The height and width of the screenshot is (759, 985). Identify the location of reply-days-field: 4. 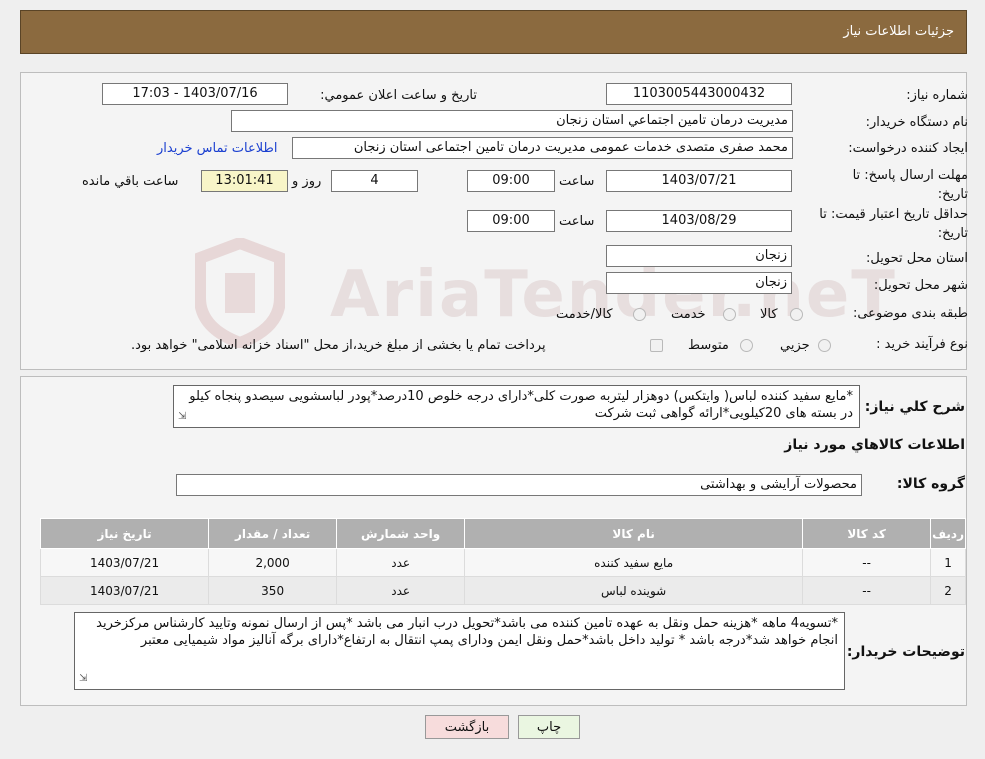
(374, 181).